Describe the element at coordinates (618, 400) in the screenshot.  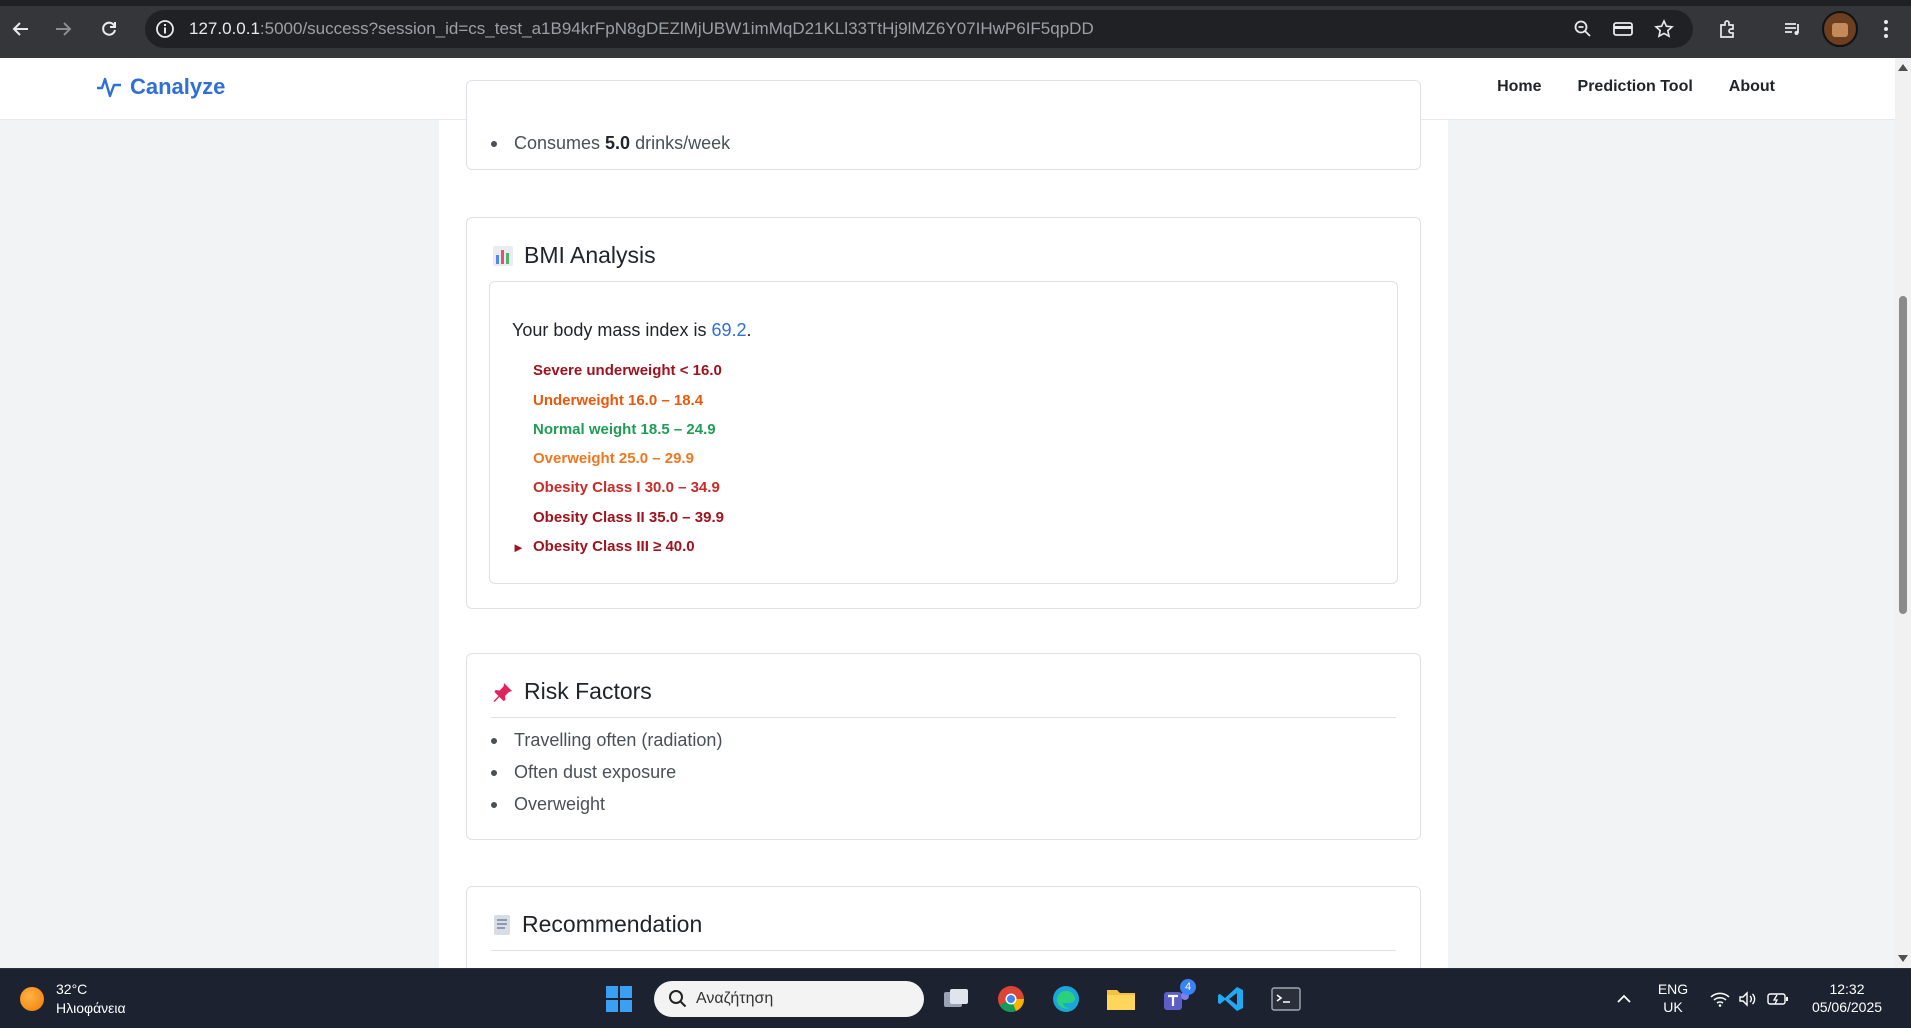
I see `bmi-category-underweight: Underweight 16.0 – 18.4` at that location.